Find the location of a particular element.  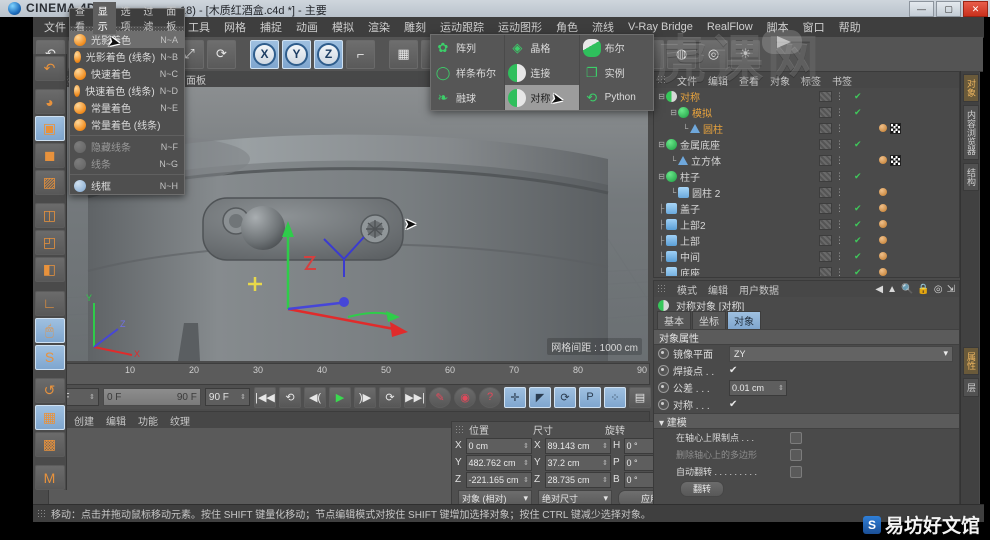

cube-object-rail-button: ▣ is located at coordinates (49, 129).